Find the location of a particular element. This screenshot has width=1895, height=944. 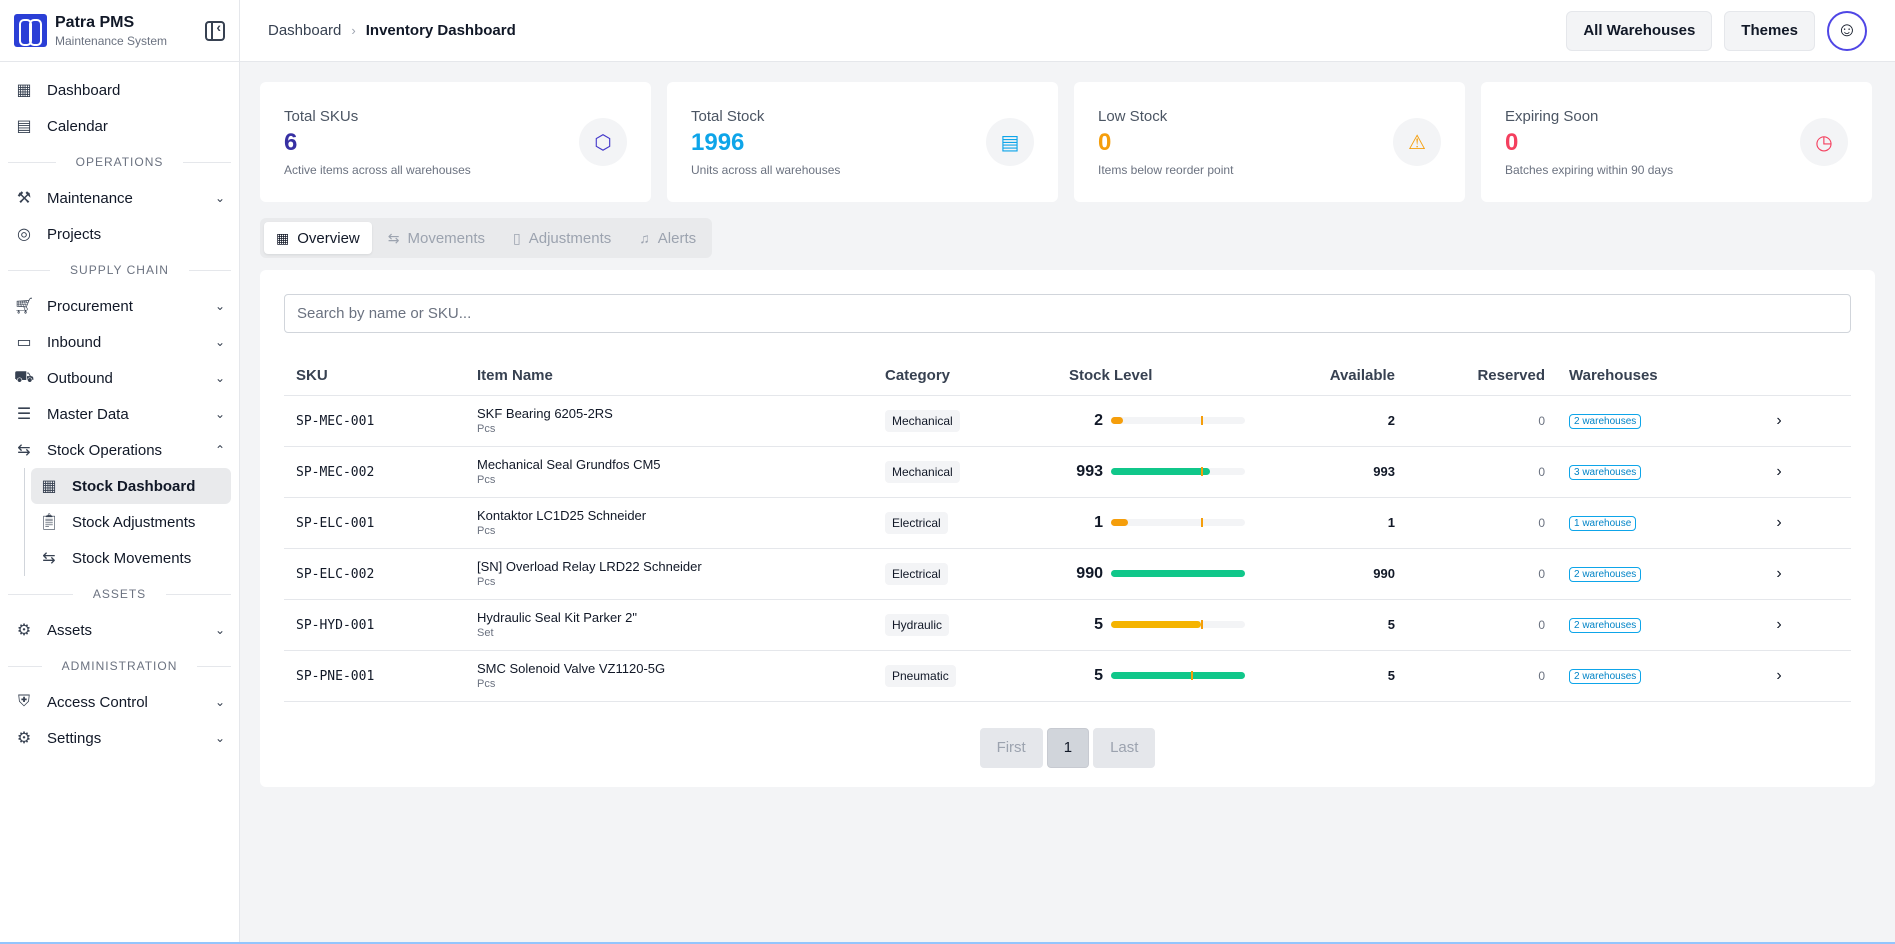

truck-icon: ⛟ is located at coordinates (24, 377).